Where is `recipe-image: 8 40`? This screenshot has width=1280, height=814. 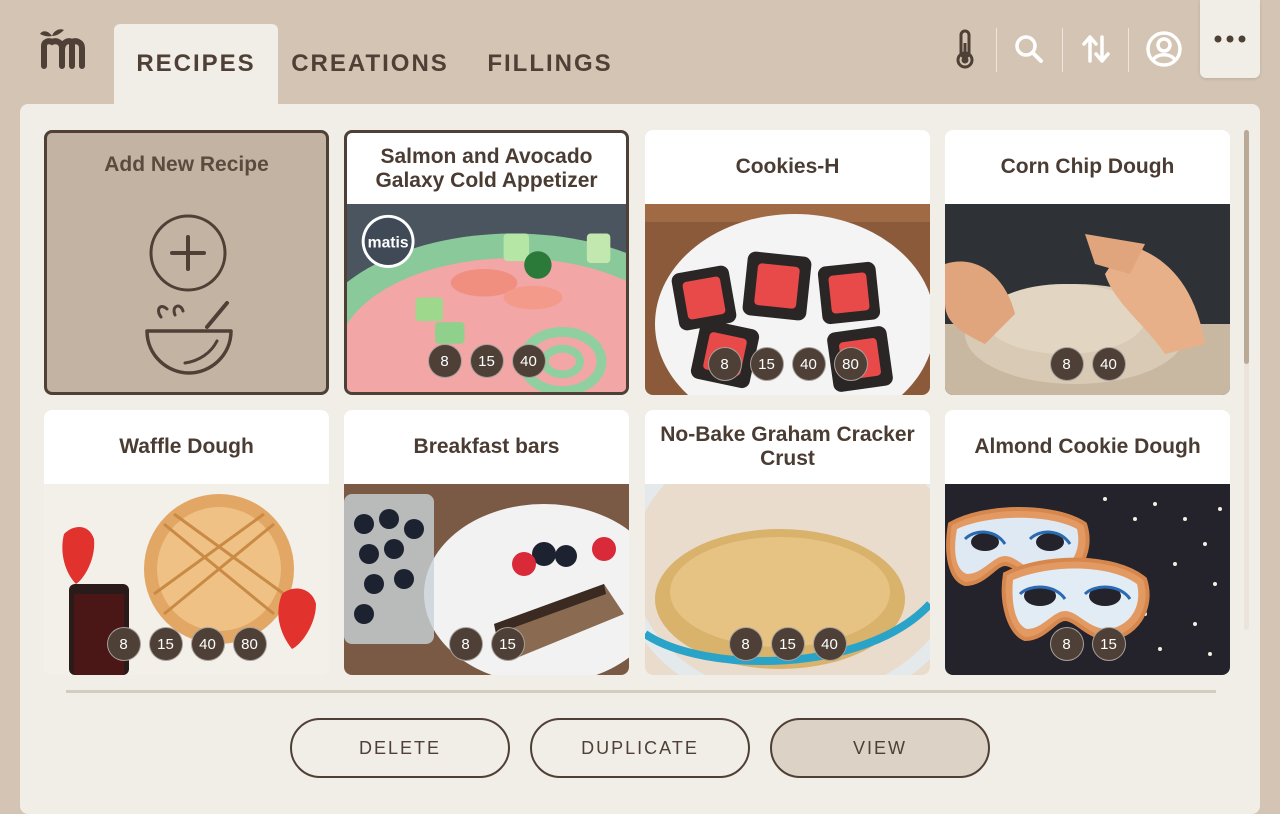 recipe-image: 8 40 is located at coordinates (1087, 299).